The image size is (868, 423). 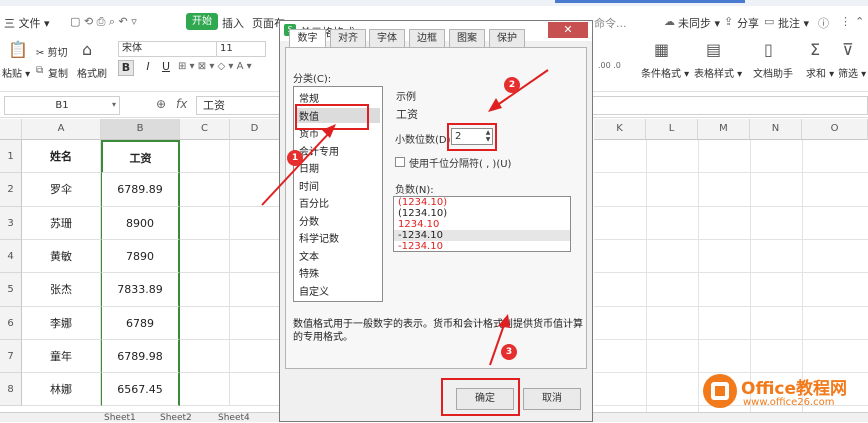 I want to click on annotation-badge-1: 1, so click(x=295, y=158).